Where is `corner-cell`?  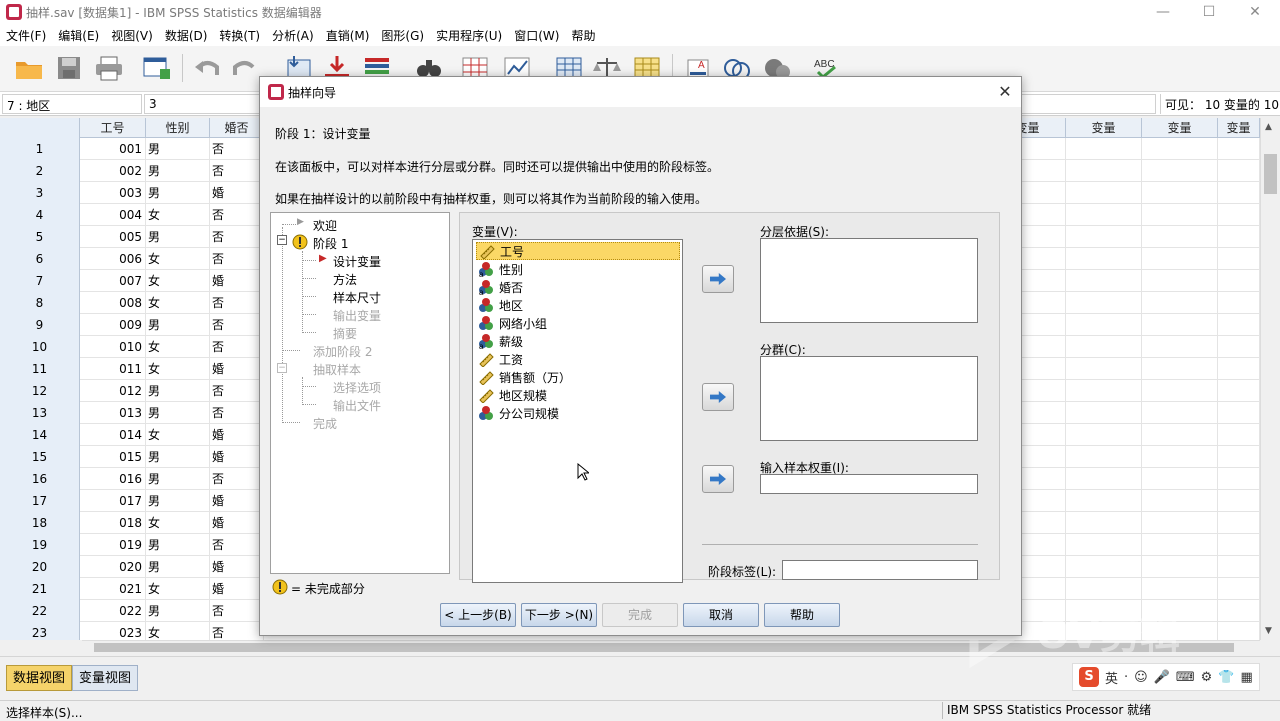
corner-cell is located at coordinates (40, 128).